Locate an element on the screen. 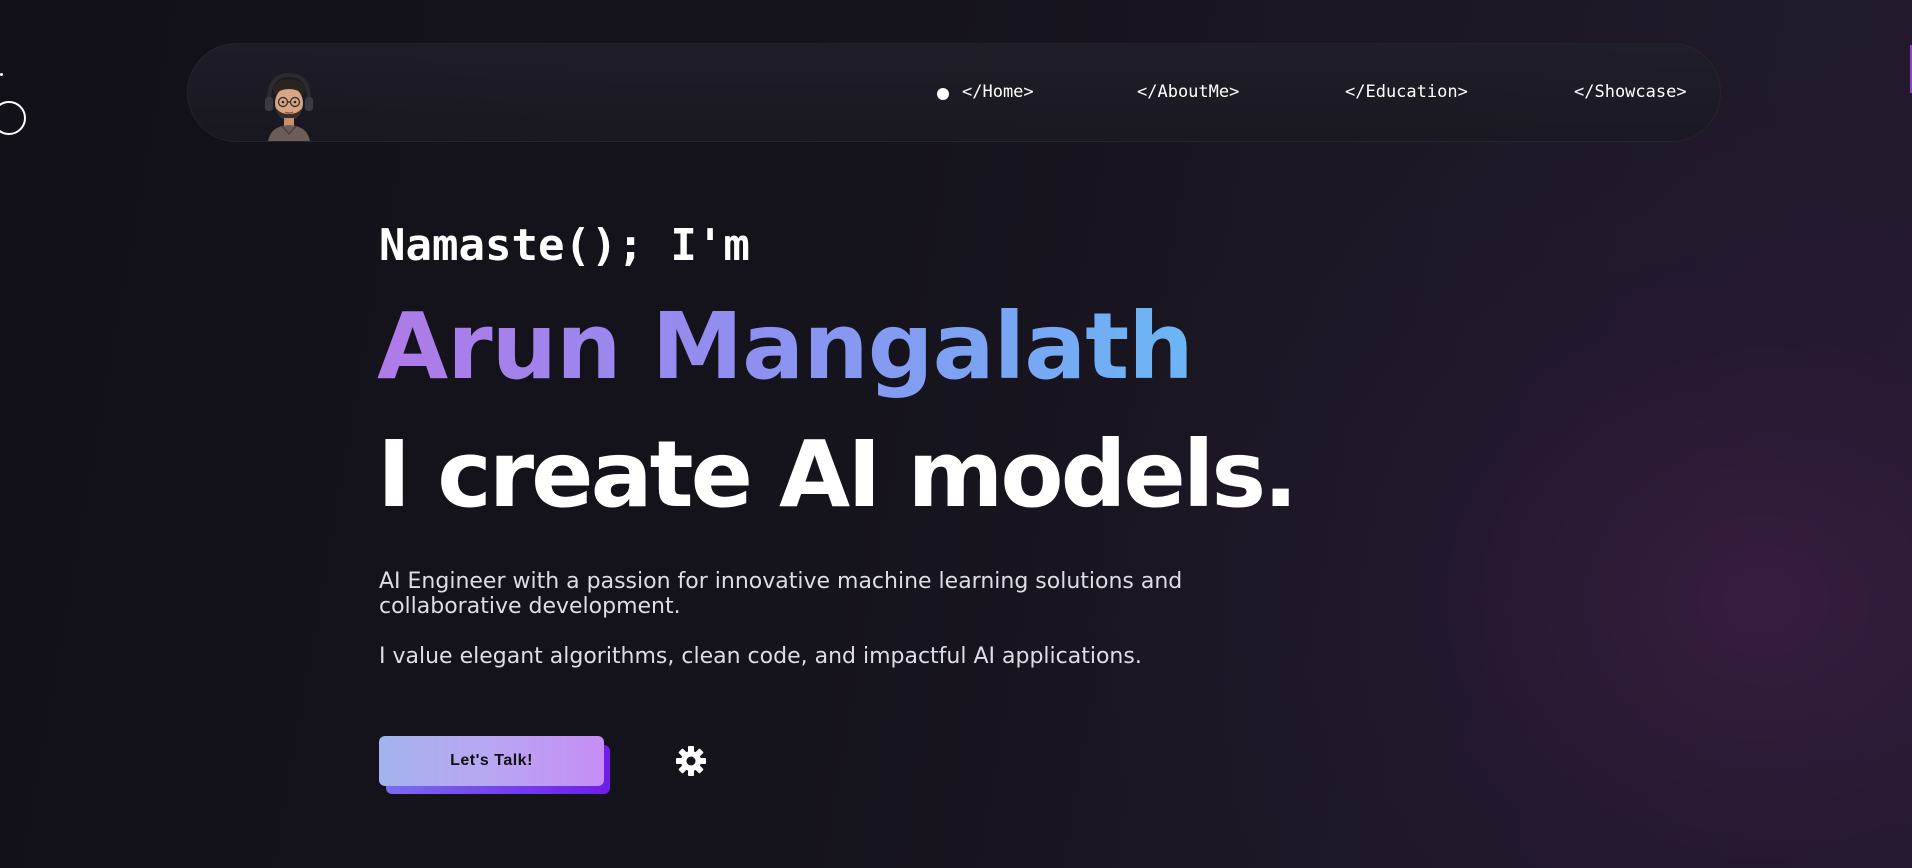  nav-item-home: </Home> is located at coordinates (998, 92).